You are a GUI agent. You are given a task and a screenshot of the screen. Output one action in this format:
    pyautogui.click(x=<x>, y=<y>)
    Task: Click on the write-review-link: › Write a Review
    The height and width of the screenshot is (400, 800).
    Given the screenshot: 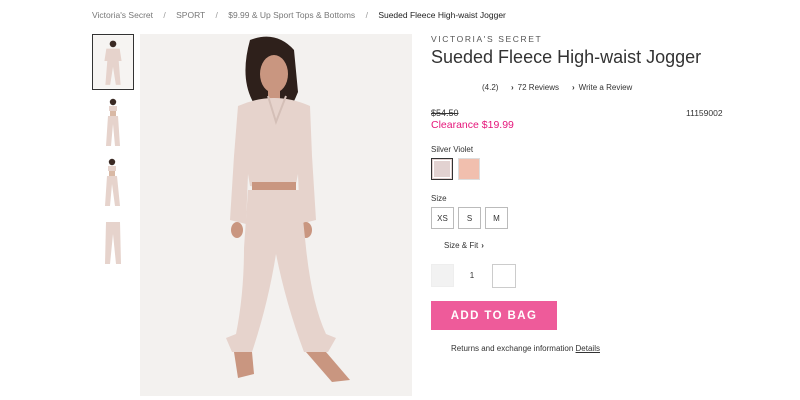 What is the action you would take?
    pyautogui.click(x=602, y=87)
    